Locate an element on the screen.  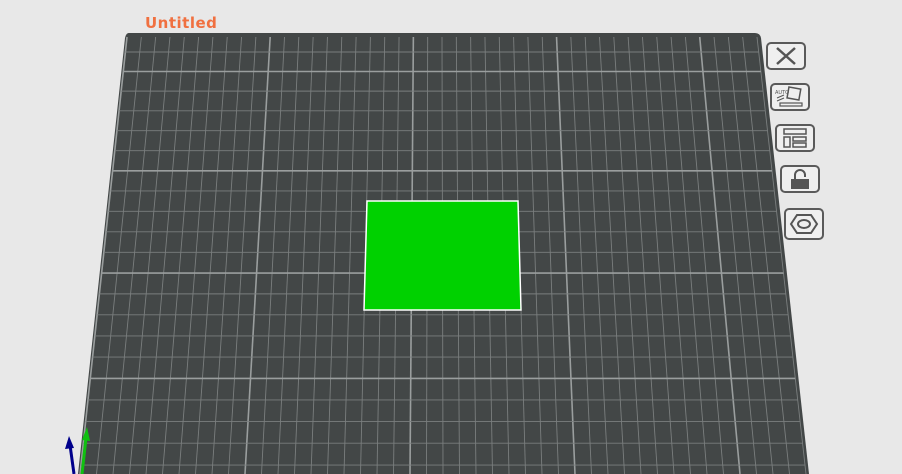
hex-nut-icon is located at coordinates (804, 224).